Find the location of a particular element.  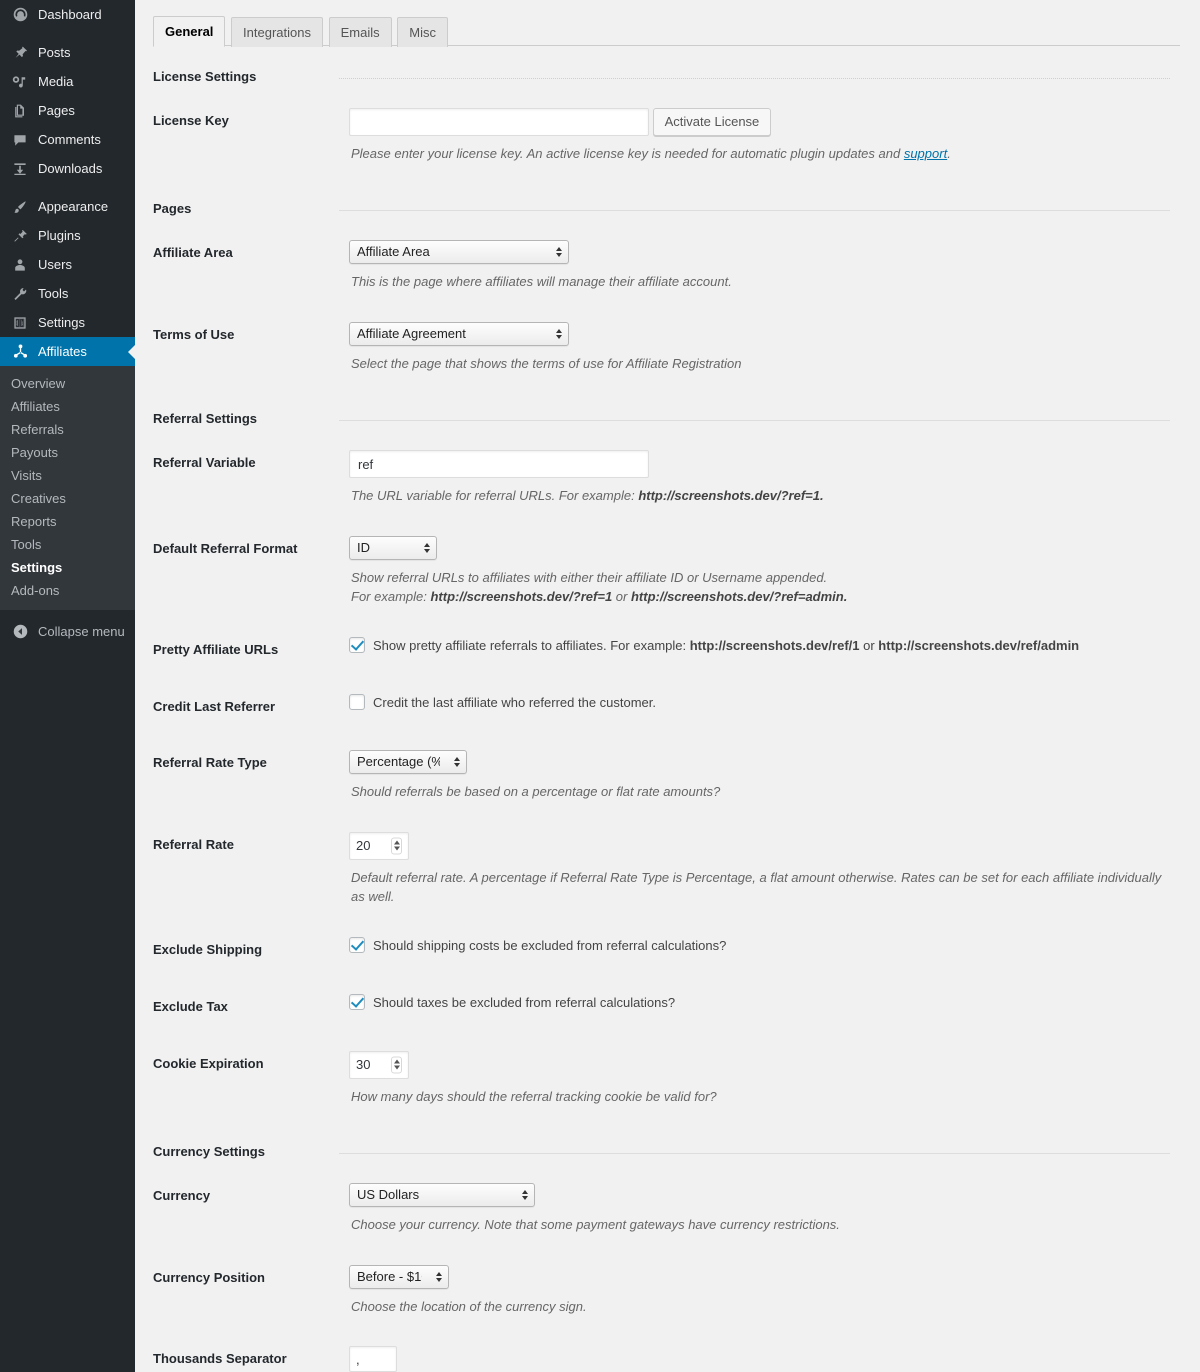

sidebar-item-appearance: Appearance is located at coordinates (67, 206).